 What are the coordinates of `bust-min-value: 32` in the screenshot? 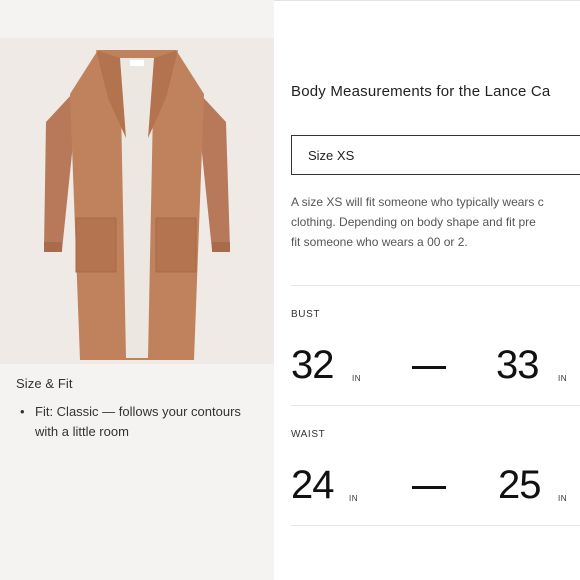 It's located at (312, 365).